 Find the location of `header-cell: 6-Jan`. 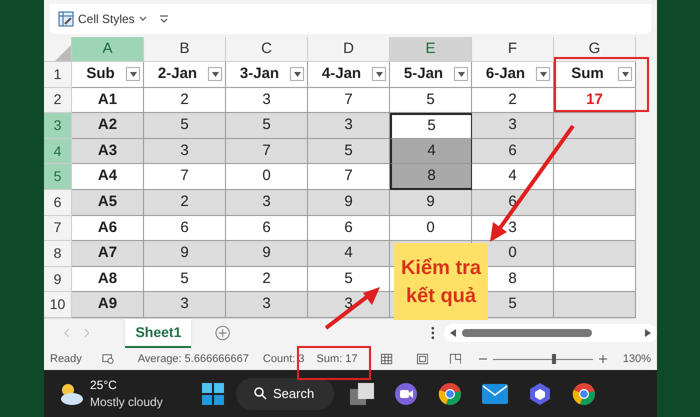

header-cell: 6-Jan is located at coordinates (513, 75).